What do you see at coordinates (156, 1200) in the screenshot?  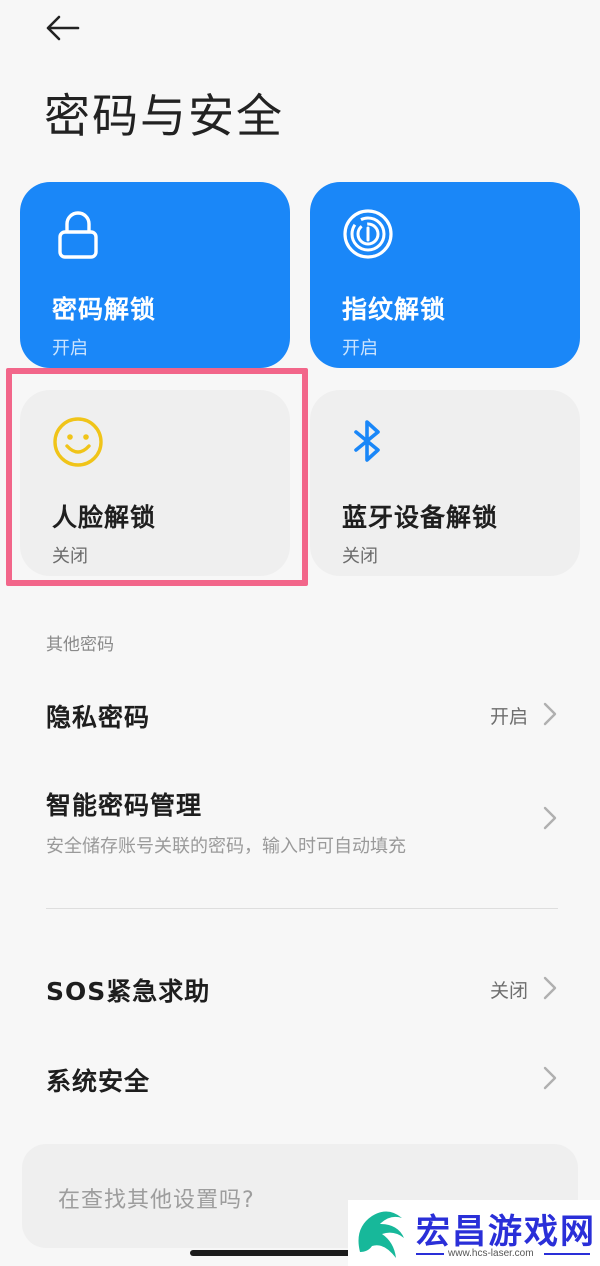 I see `search-placeholder: 在查找其他设置吗?` at bounding box center [156, 1200].